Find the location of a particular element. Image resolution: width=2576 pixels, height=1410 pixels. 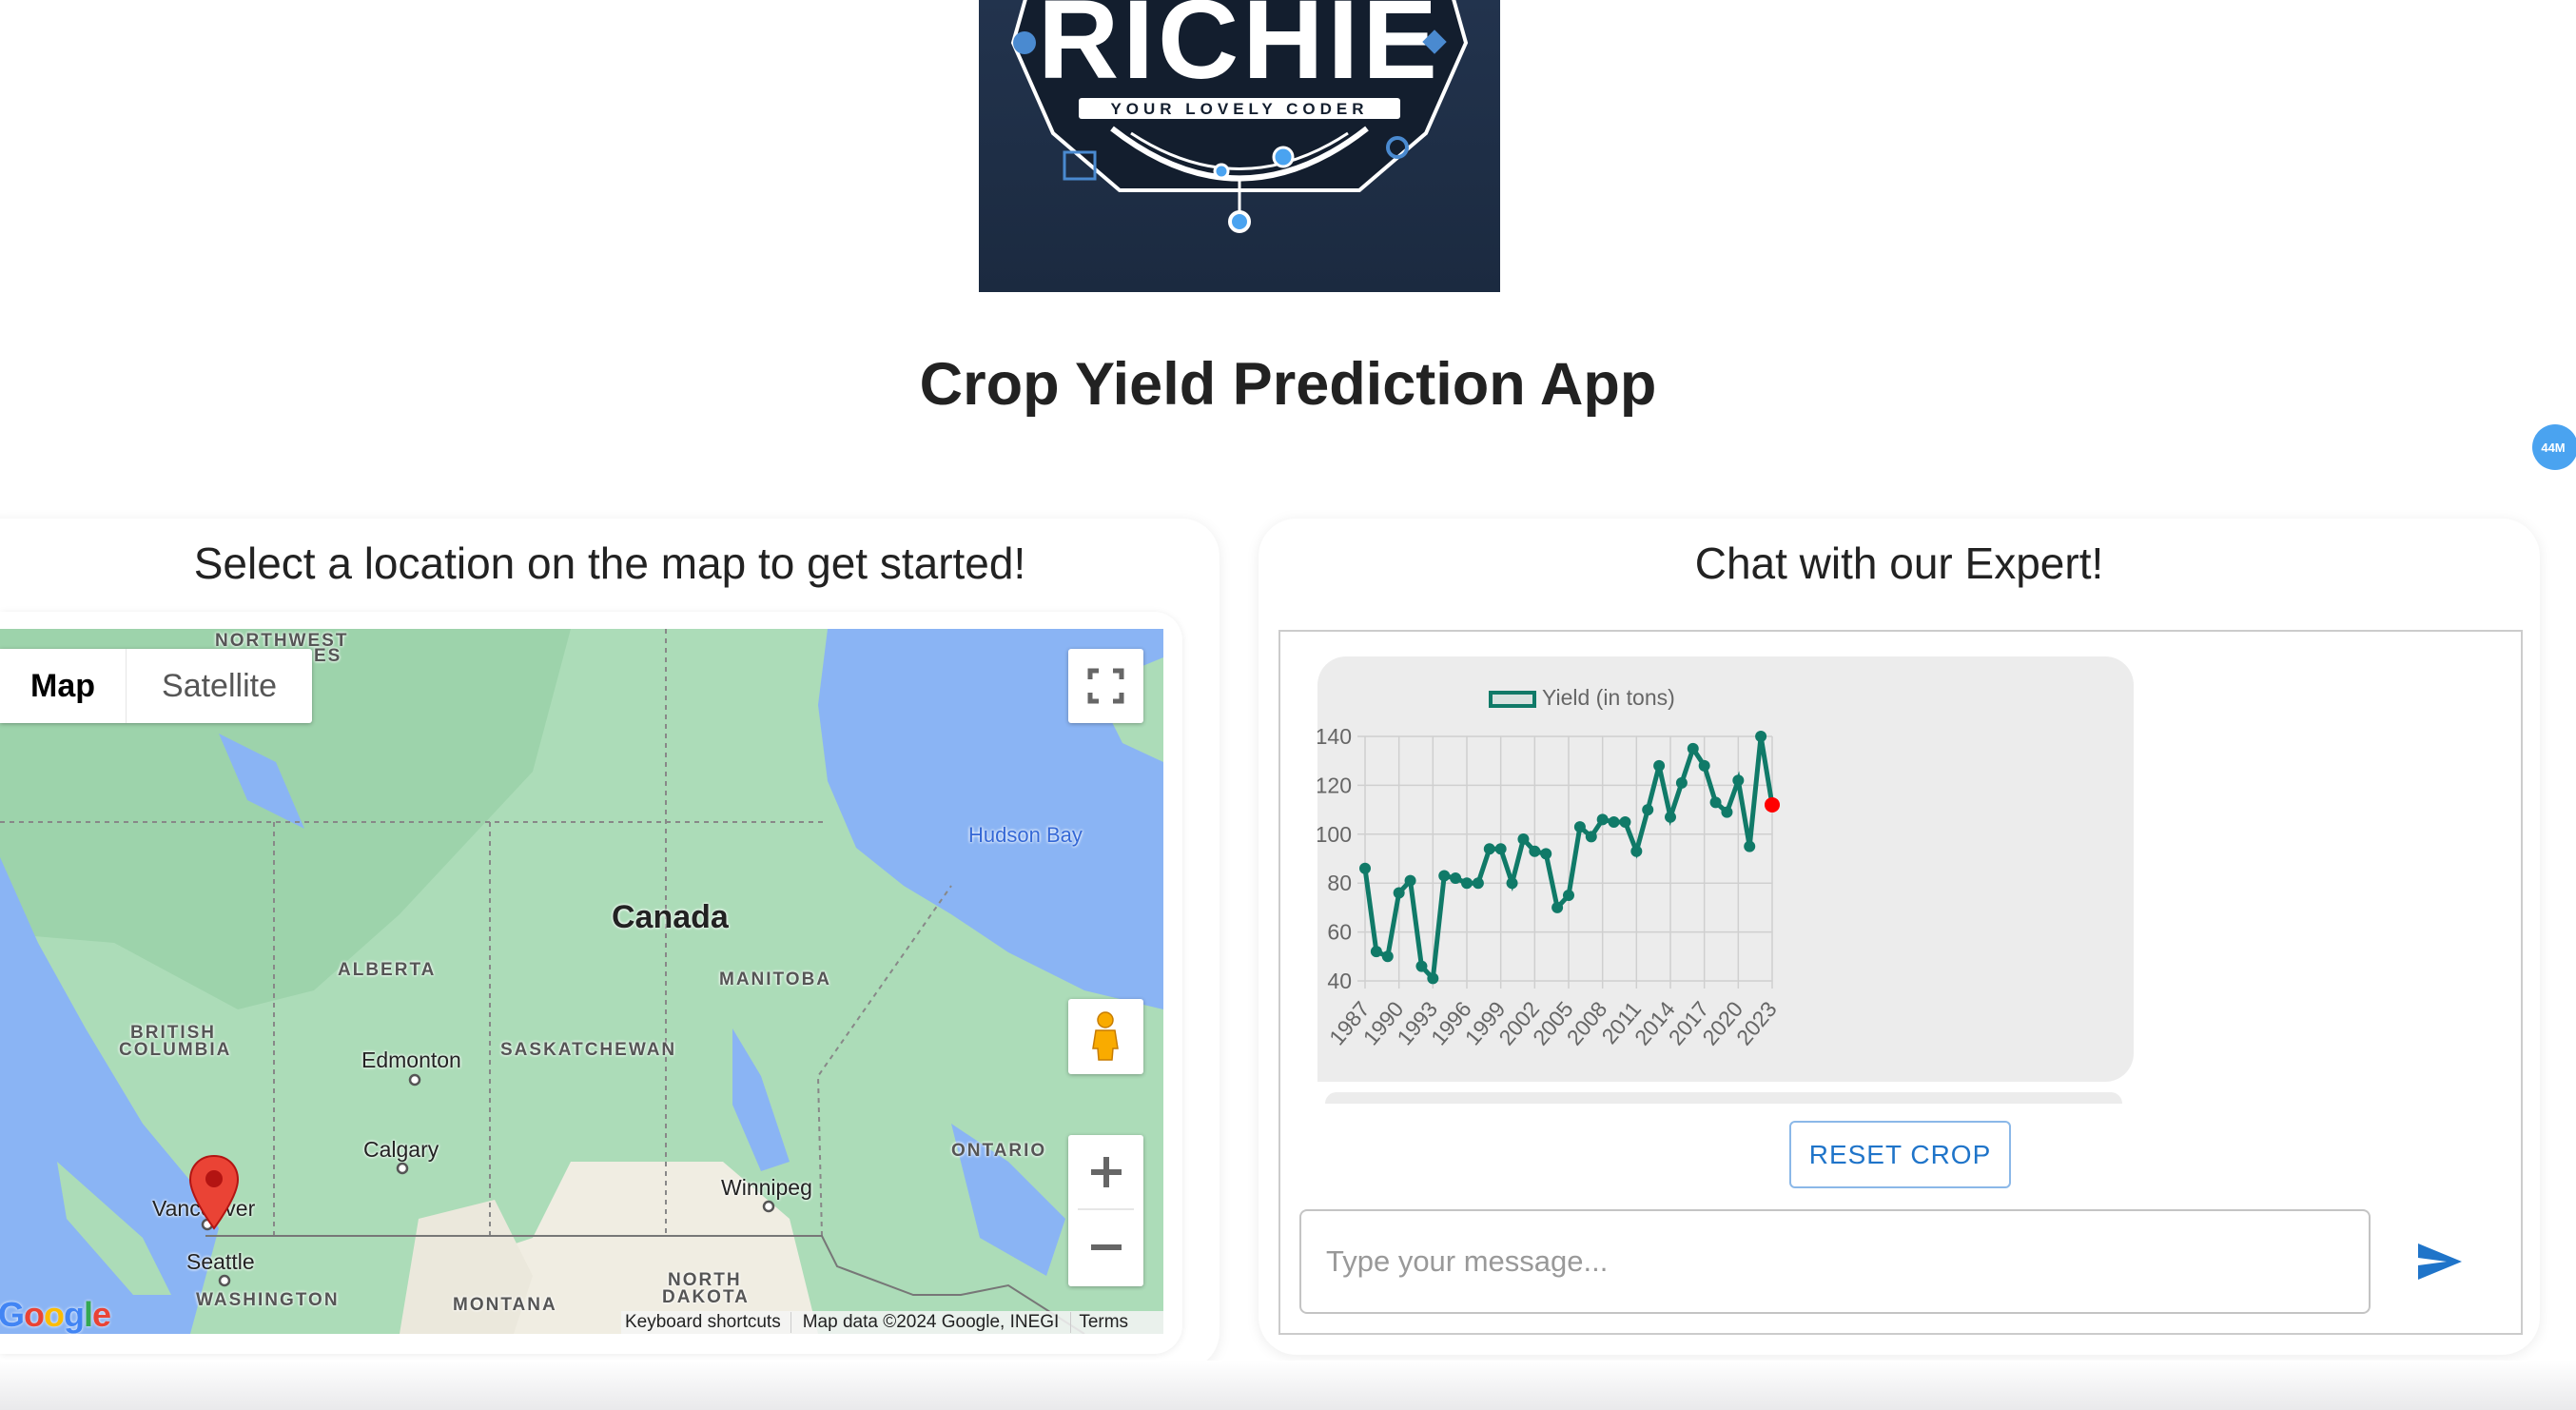

svg-text: RICHIE is located at coordinates (1240, 52).